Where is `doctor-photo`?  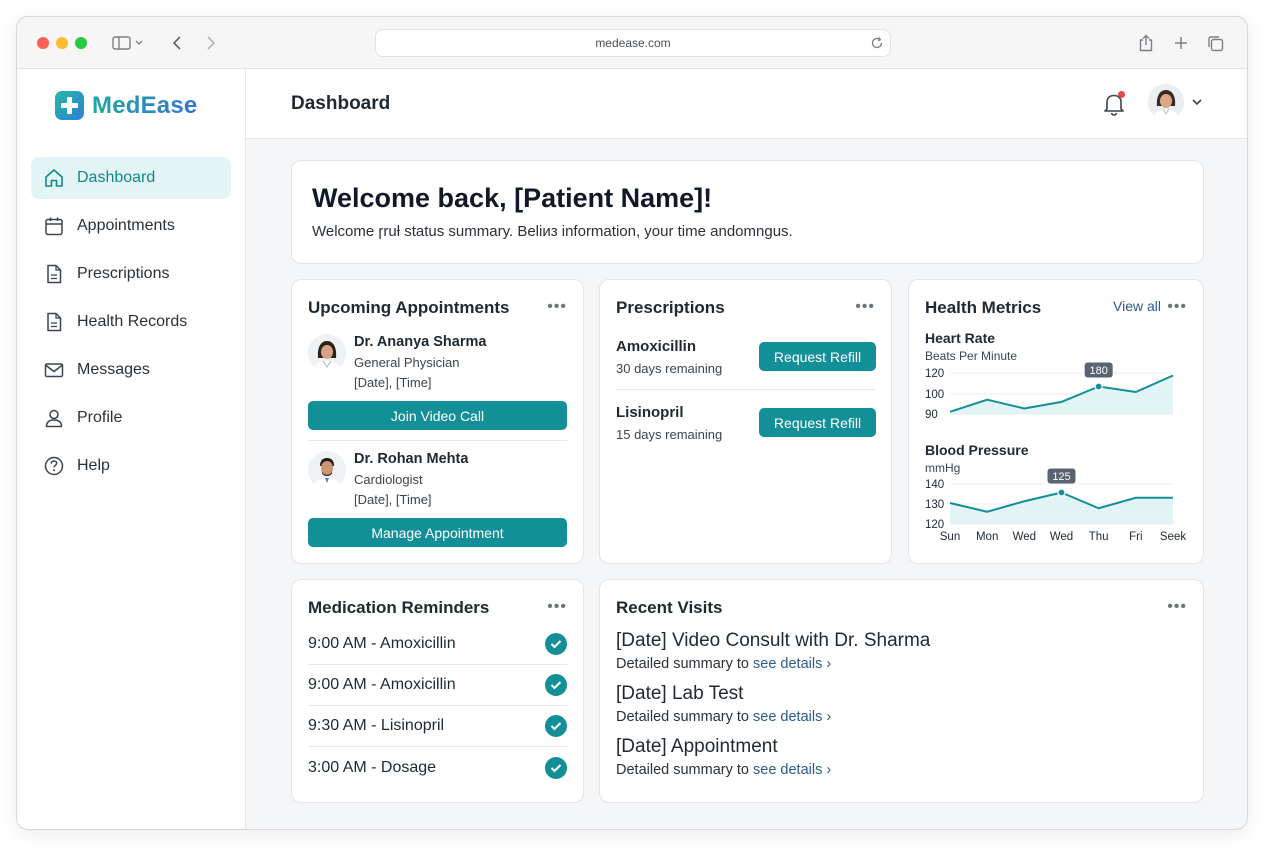
doctor-photo is located at coordinates (327, 470).